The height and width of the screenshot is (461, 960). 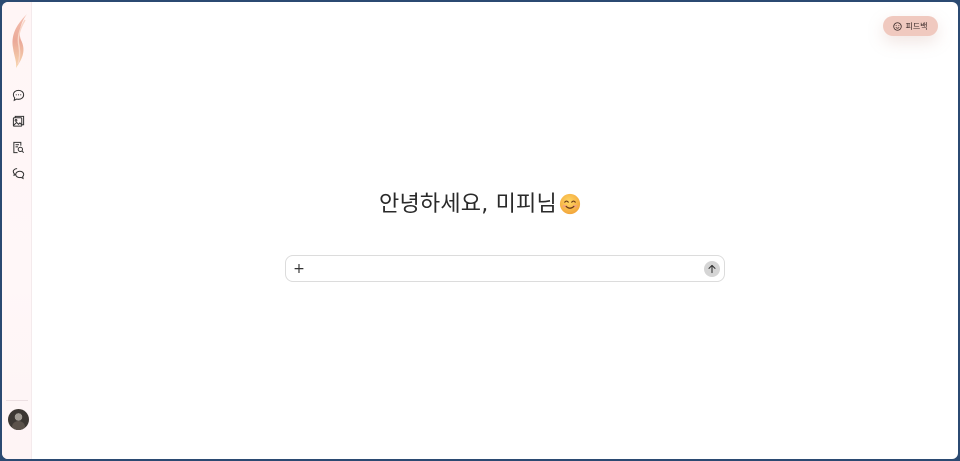 What do you see at coordinates (19, 41) in the screenshot?
I see `logo-icon` at bounding box center [19, 41].